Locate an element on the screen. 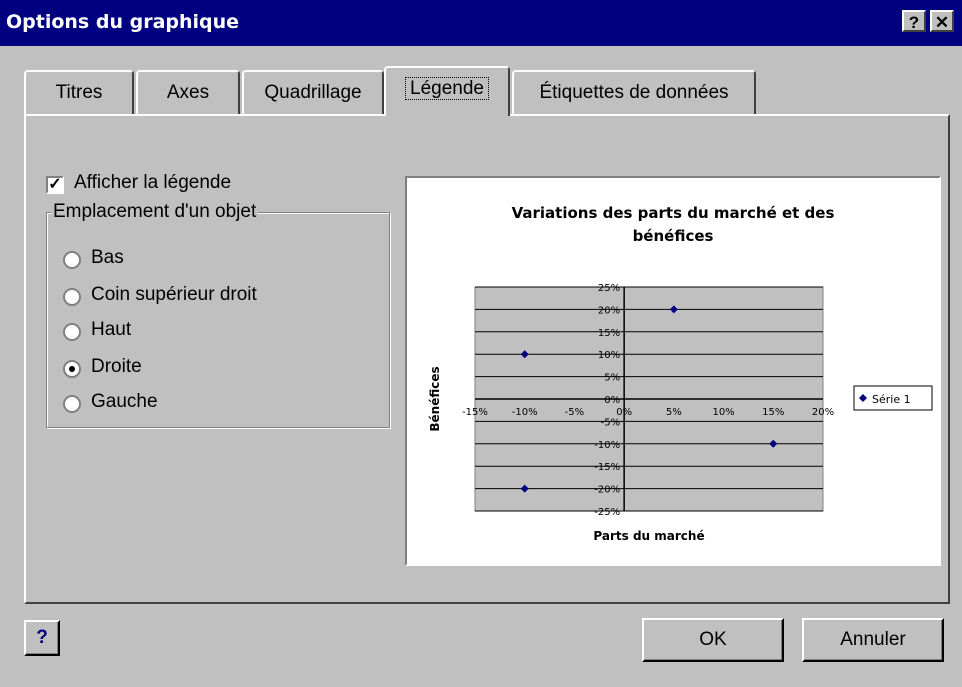 This screenshot has height=687, width=962. radio-gauche is located at coordinates (72, 404).